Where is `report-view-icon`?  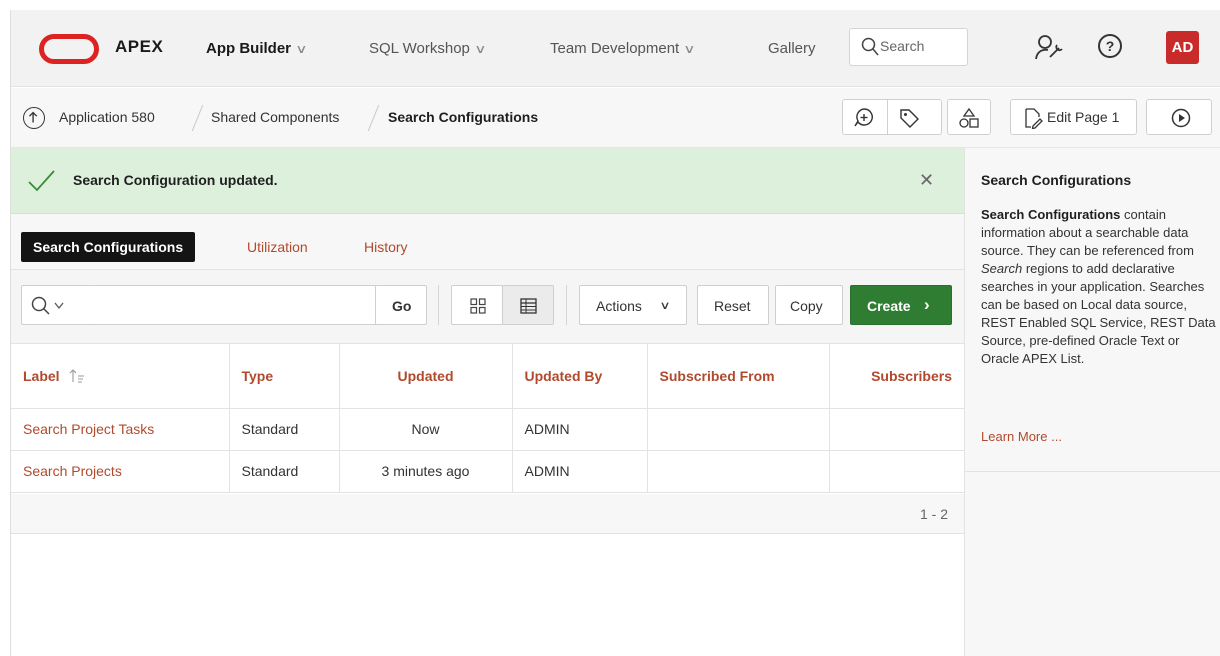 report-view-icon is located at coordinates (528, 306).